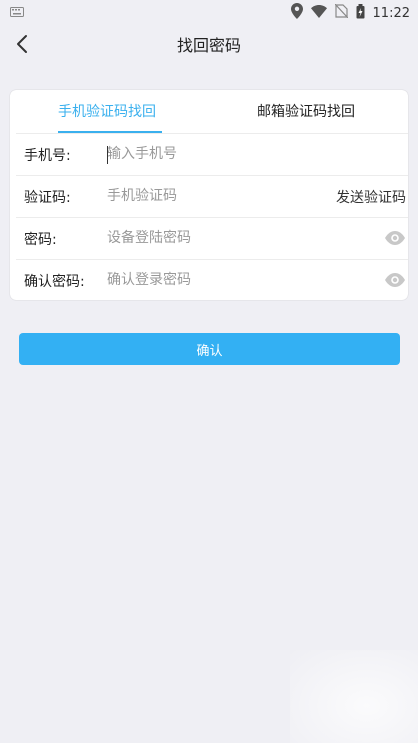 This screenshot has height=743, width=418. Describe the element at coordinates (207, 154) in the screenshot. I see `phone-input` at that location.